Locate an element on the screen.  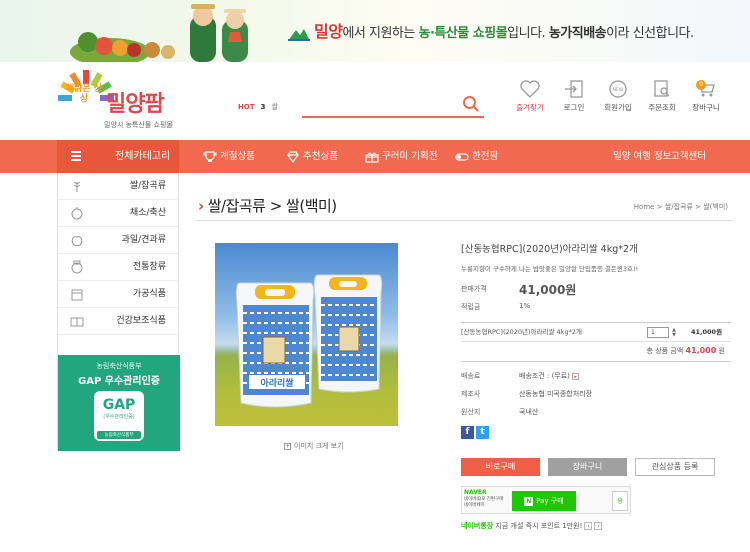
diamond-icon is located at coordinates (293, 156).